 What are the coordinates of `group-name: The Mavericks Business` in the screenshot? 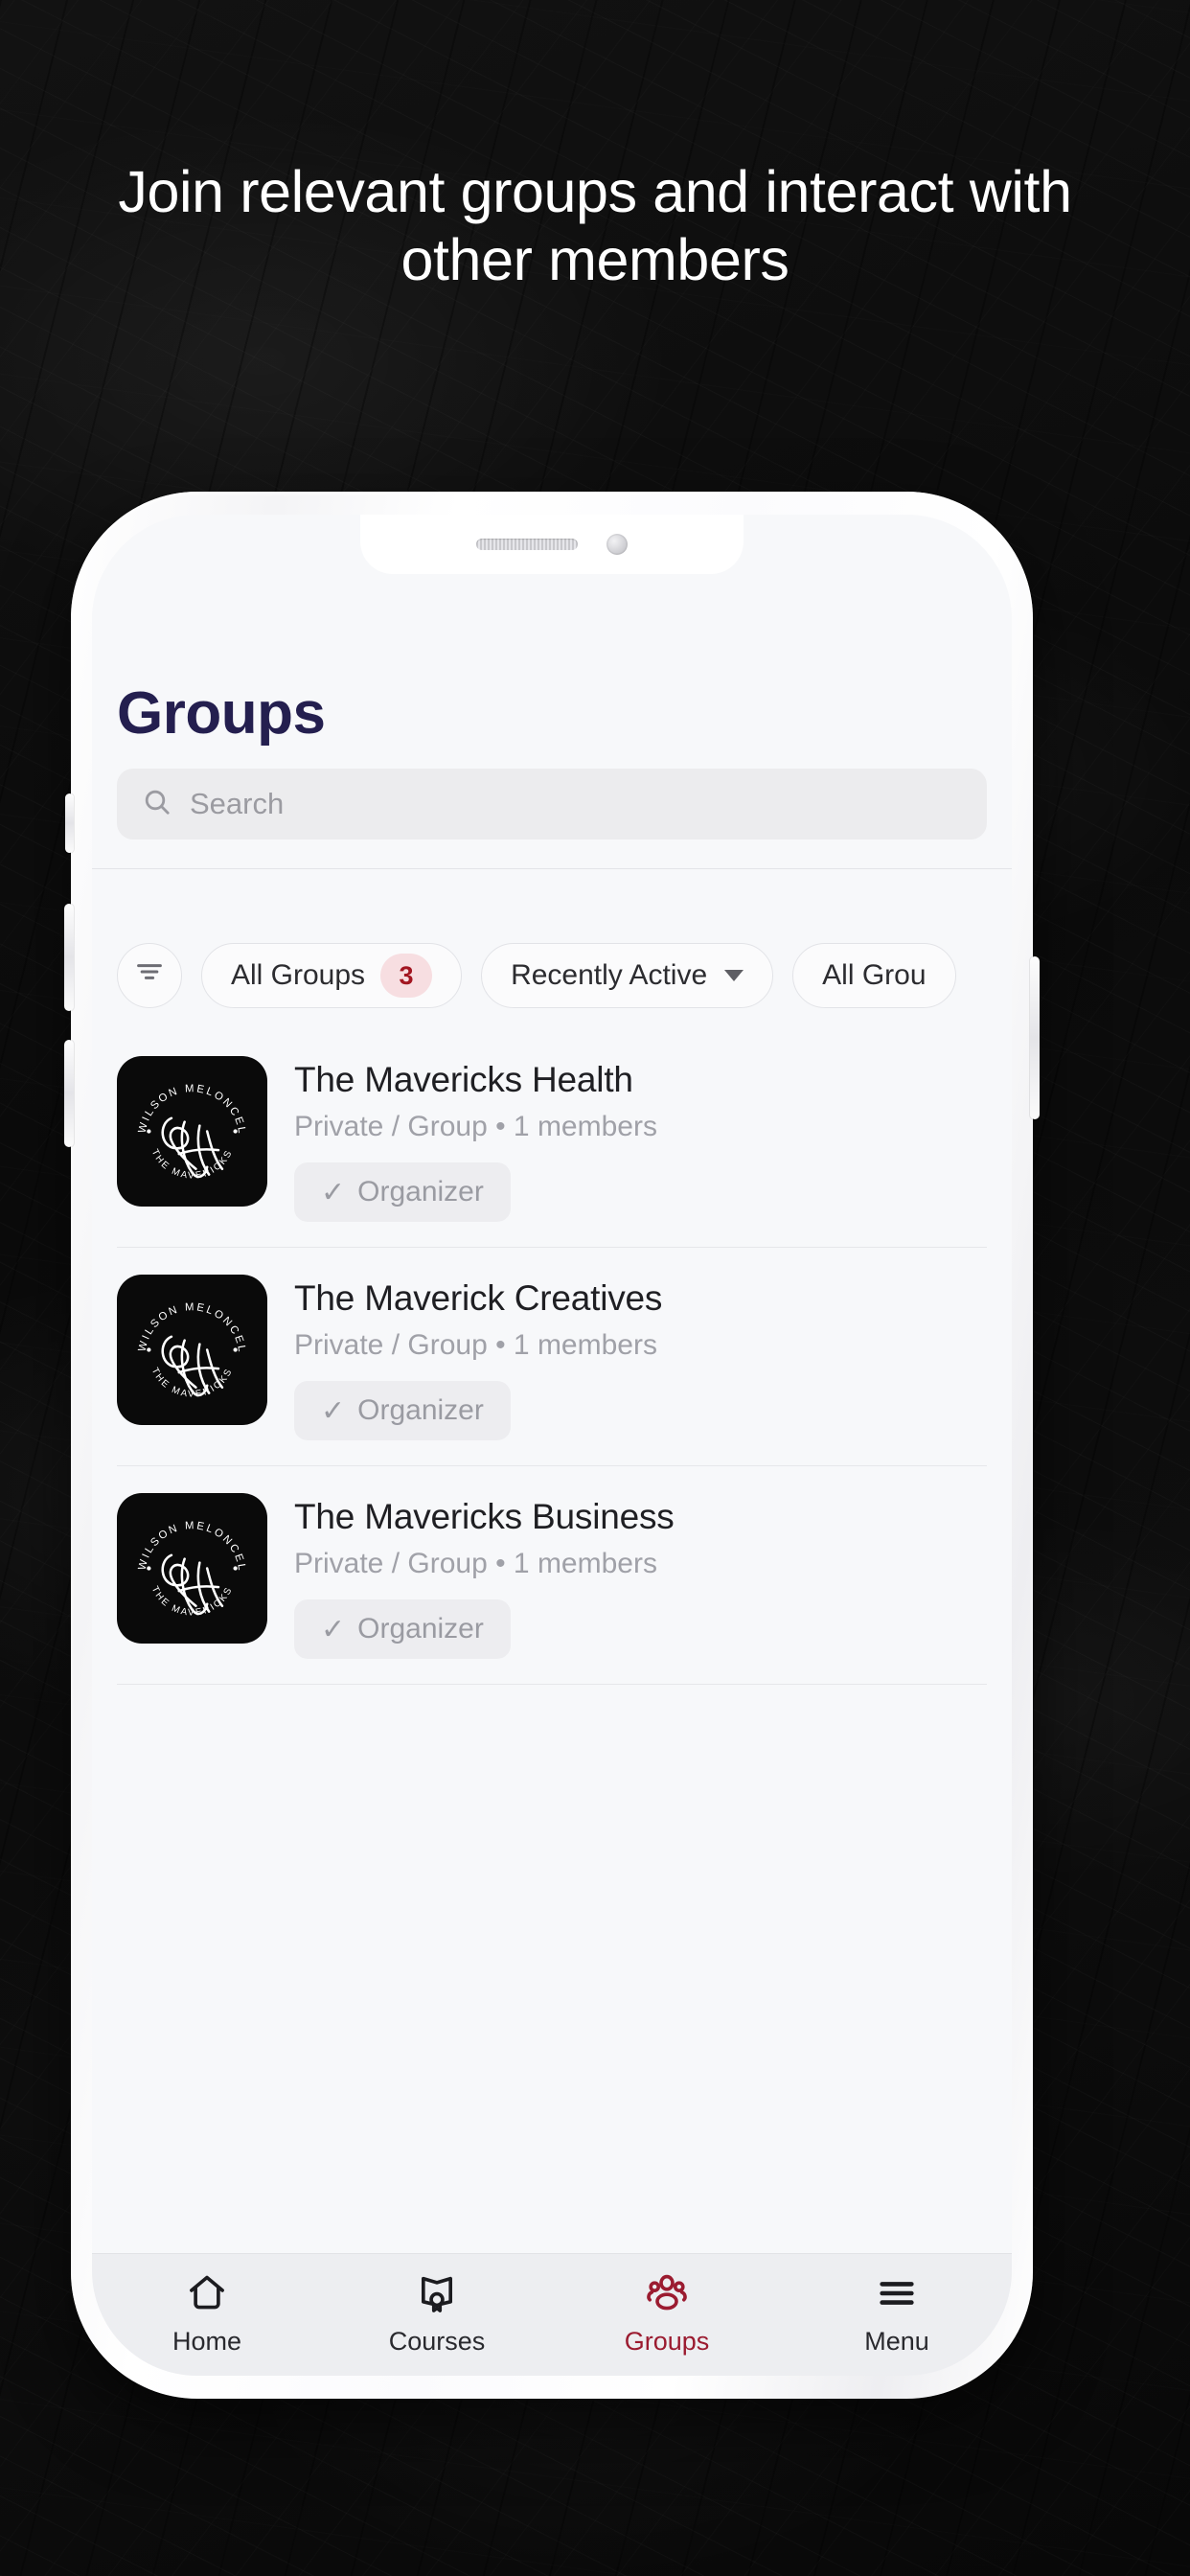 It's located at (484, 1516).